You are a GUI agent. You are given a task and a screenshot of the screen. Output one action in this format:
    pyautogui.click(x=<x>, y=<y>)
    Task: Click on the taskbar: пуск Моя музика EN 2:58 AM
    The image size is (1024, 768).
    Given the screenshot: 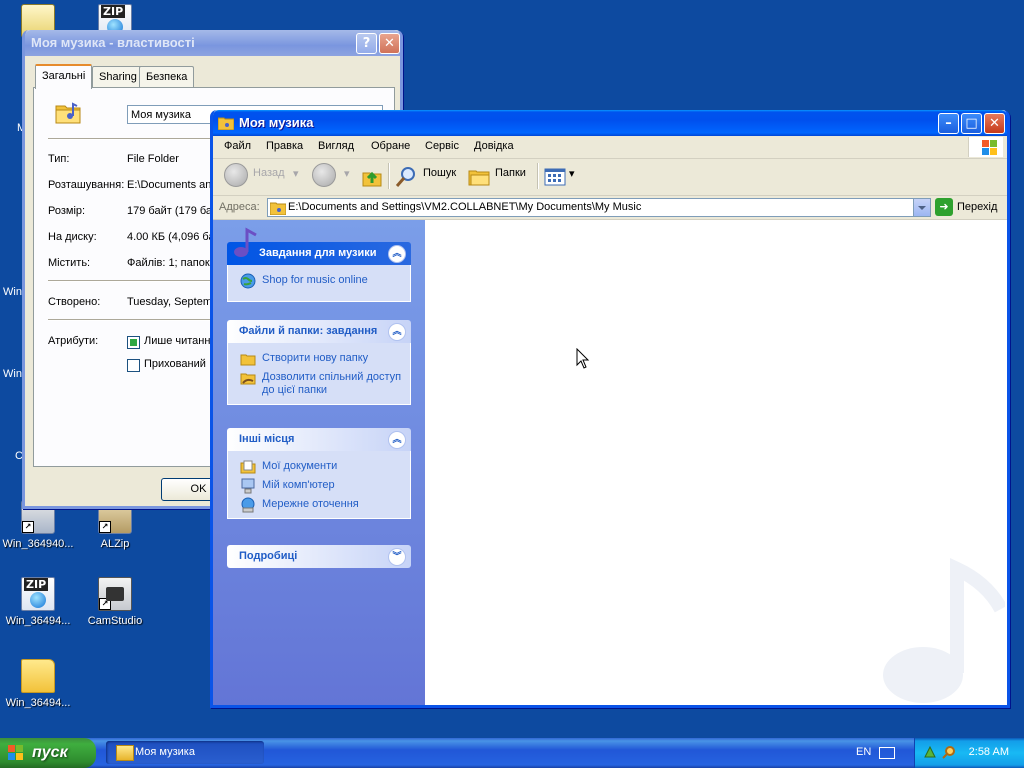 What is the action you would take?
    pyautogui.click(x=512, y=753)
    